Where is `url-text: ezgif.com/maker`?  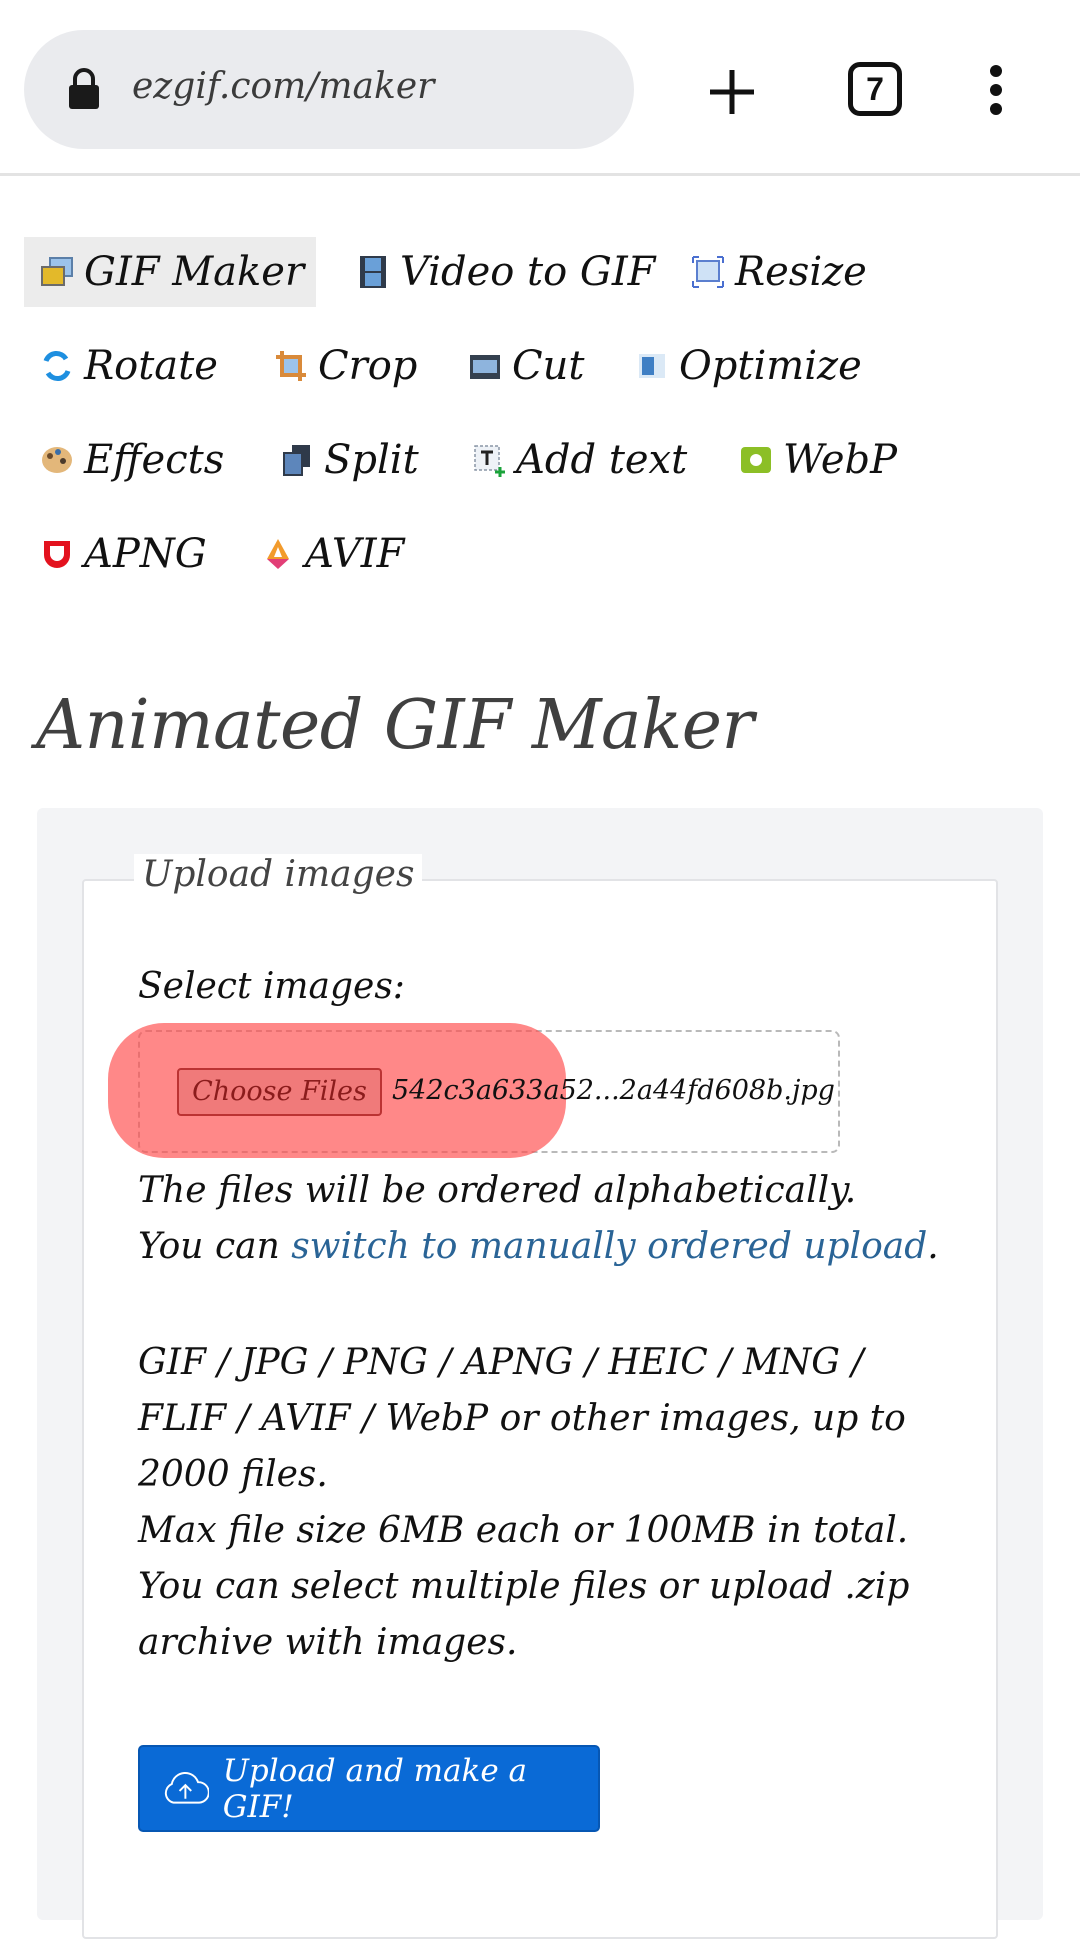 url-text: ezgif.com/maker is located at coordinates (283, 86).